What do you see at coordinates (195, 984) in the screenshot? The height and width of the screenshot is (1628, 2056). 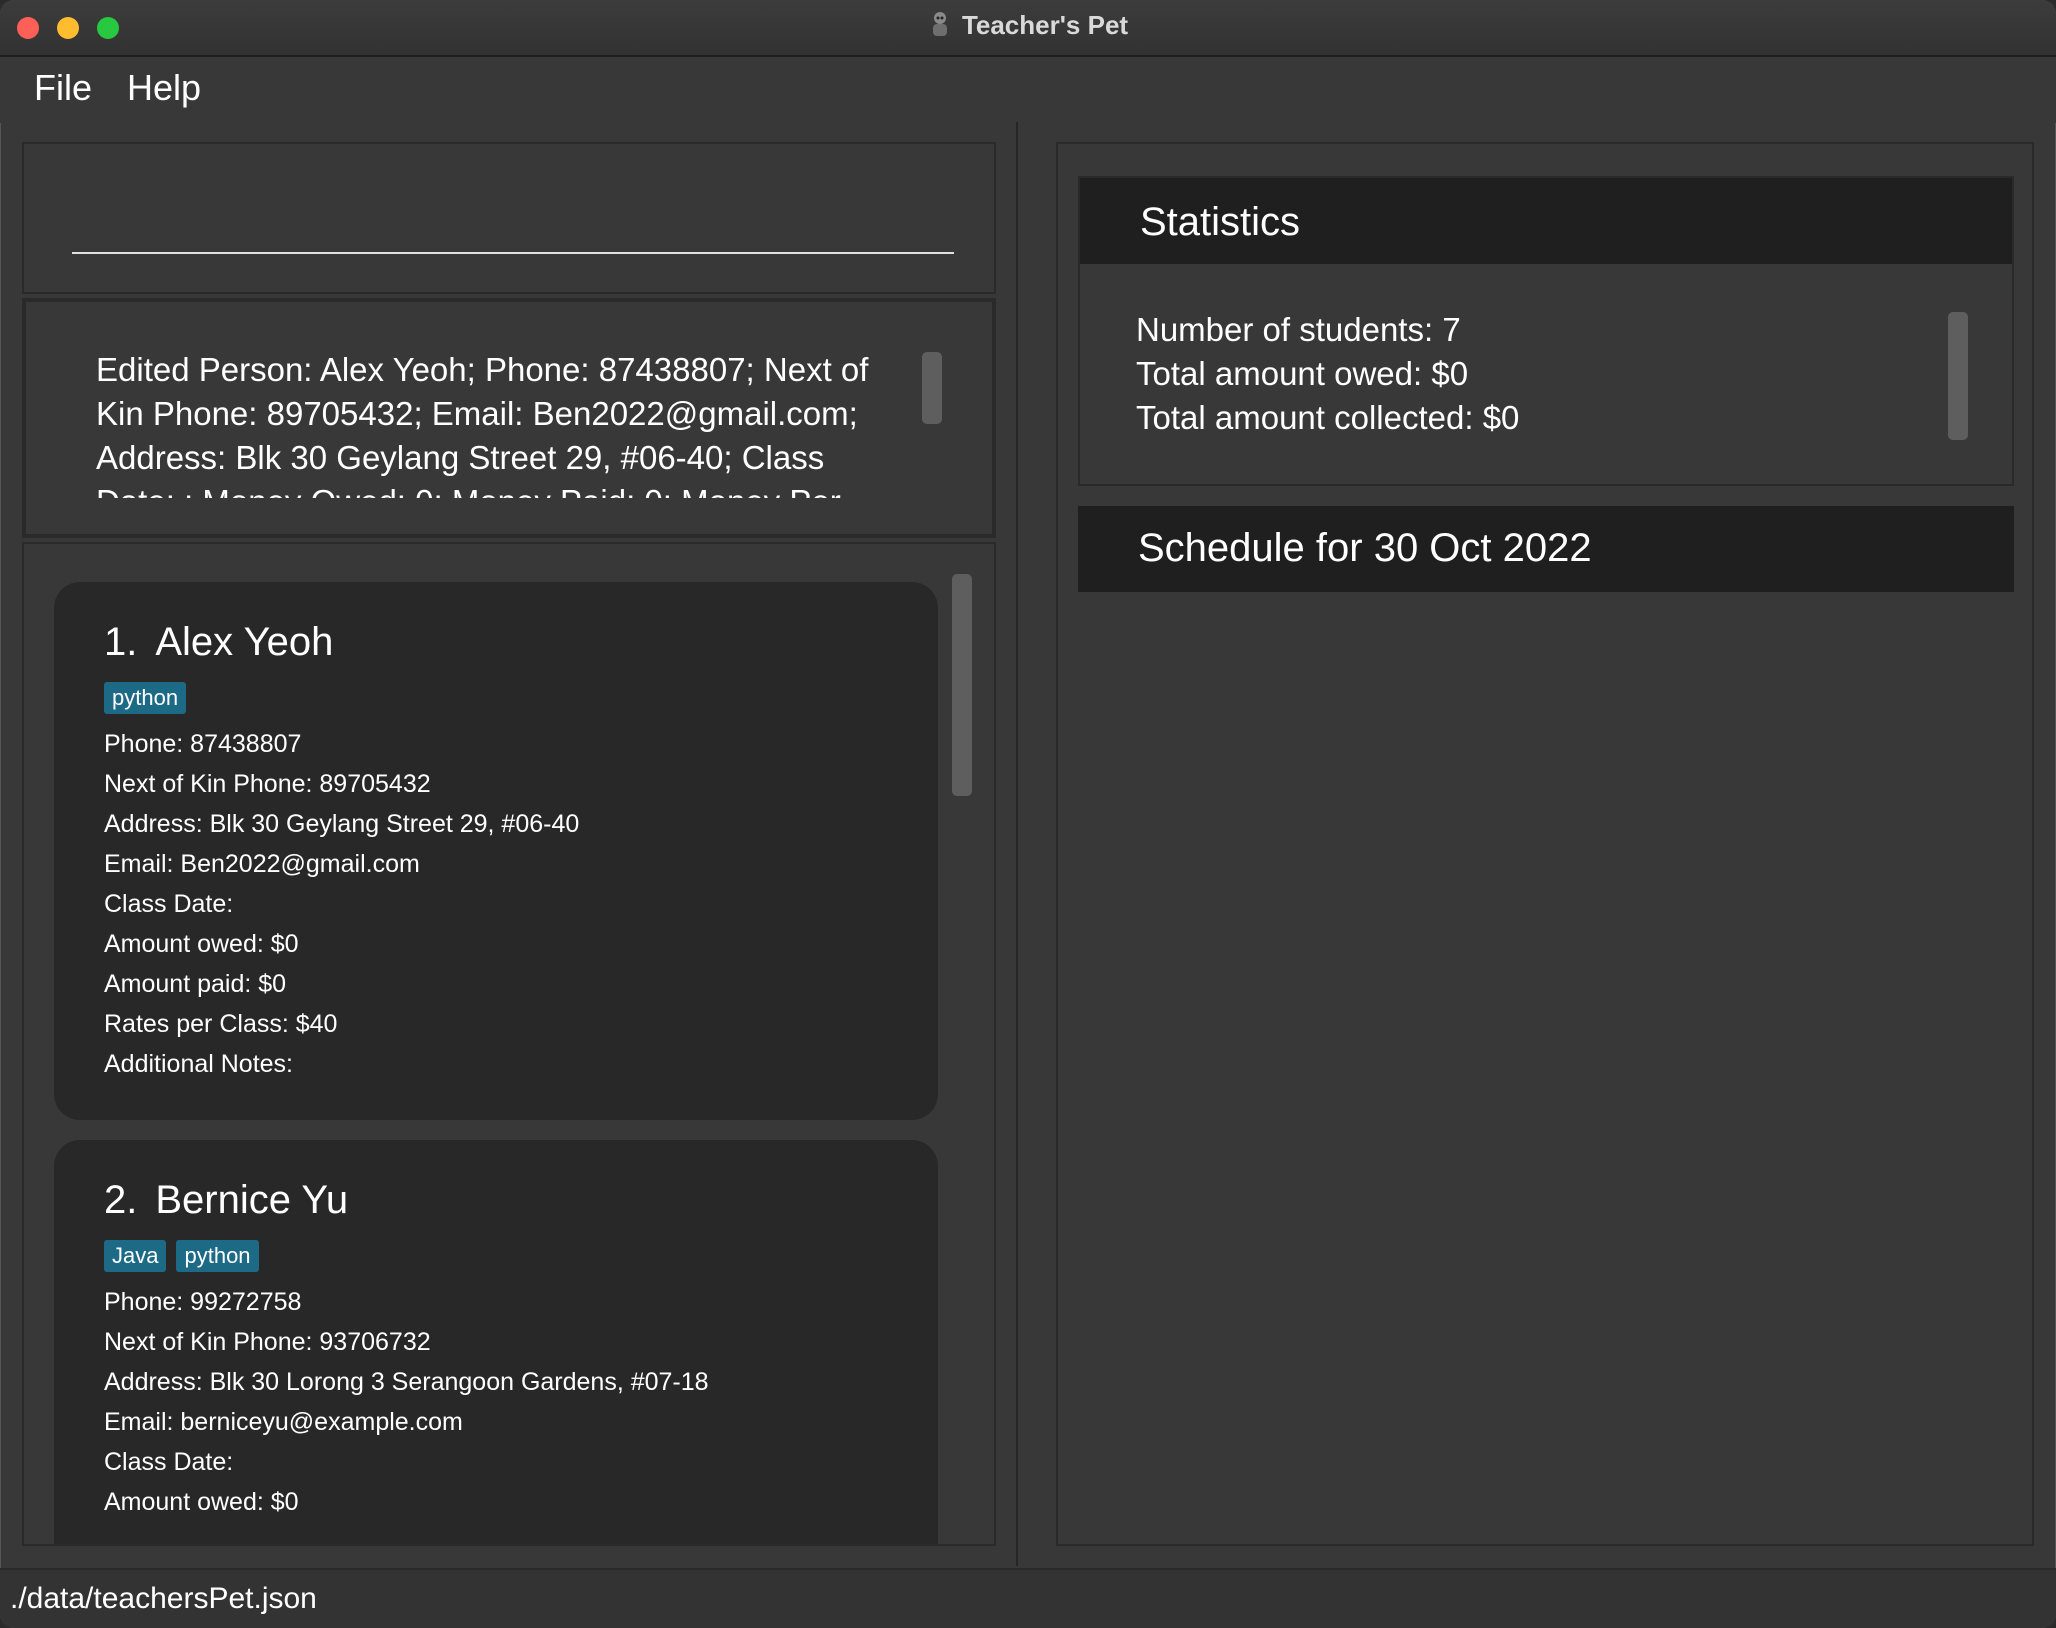 I see `amount-paid-field: Amount paid: $0` at bounding box center [195, 984].